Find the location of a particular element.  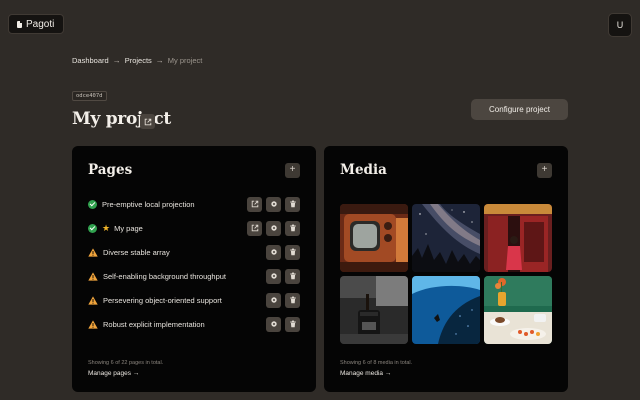

breadcrumb-dashboard: Dashboard is located at coordinates (90, 60).